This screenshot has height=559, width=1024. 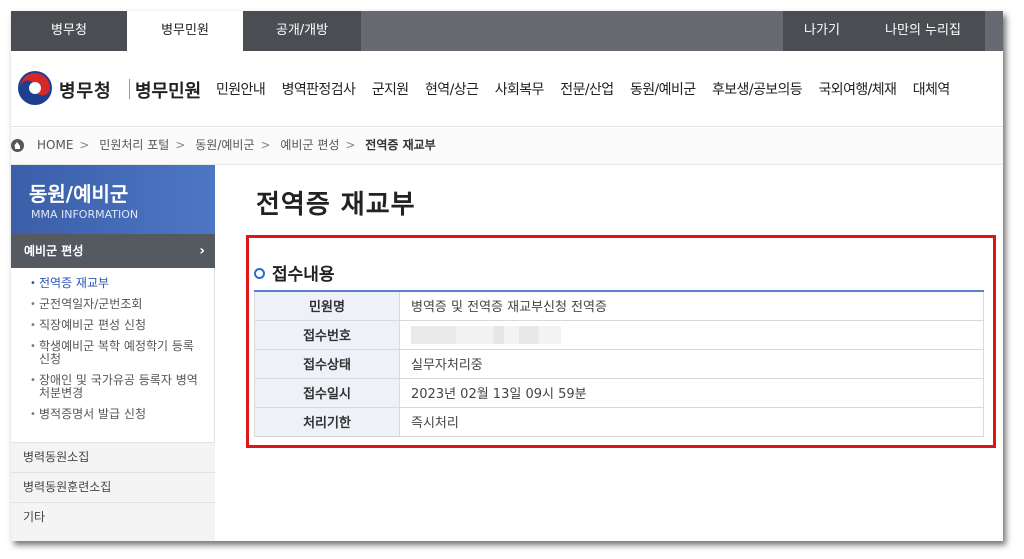 I want to click on redacted-block, so click(x=486, y=334).